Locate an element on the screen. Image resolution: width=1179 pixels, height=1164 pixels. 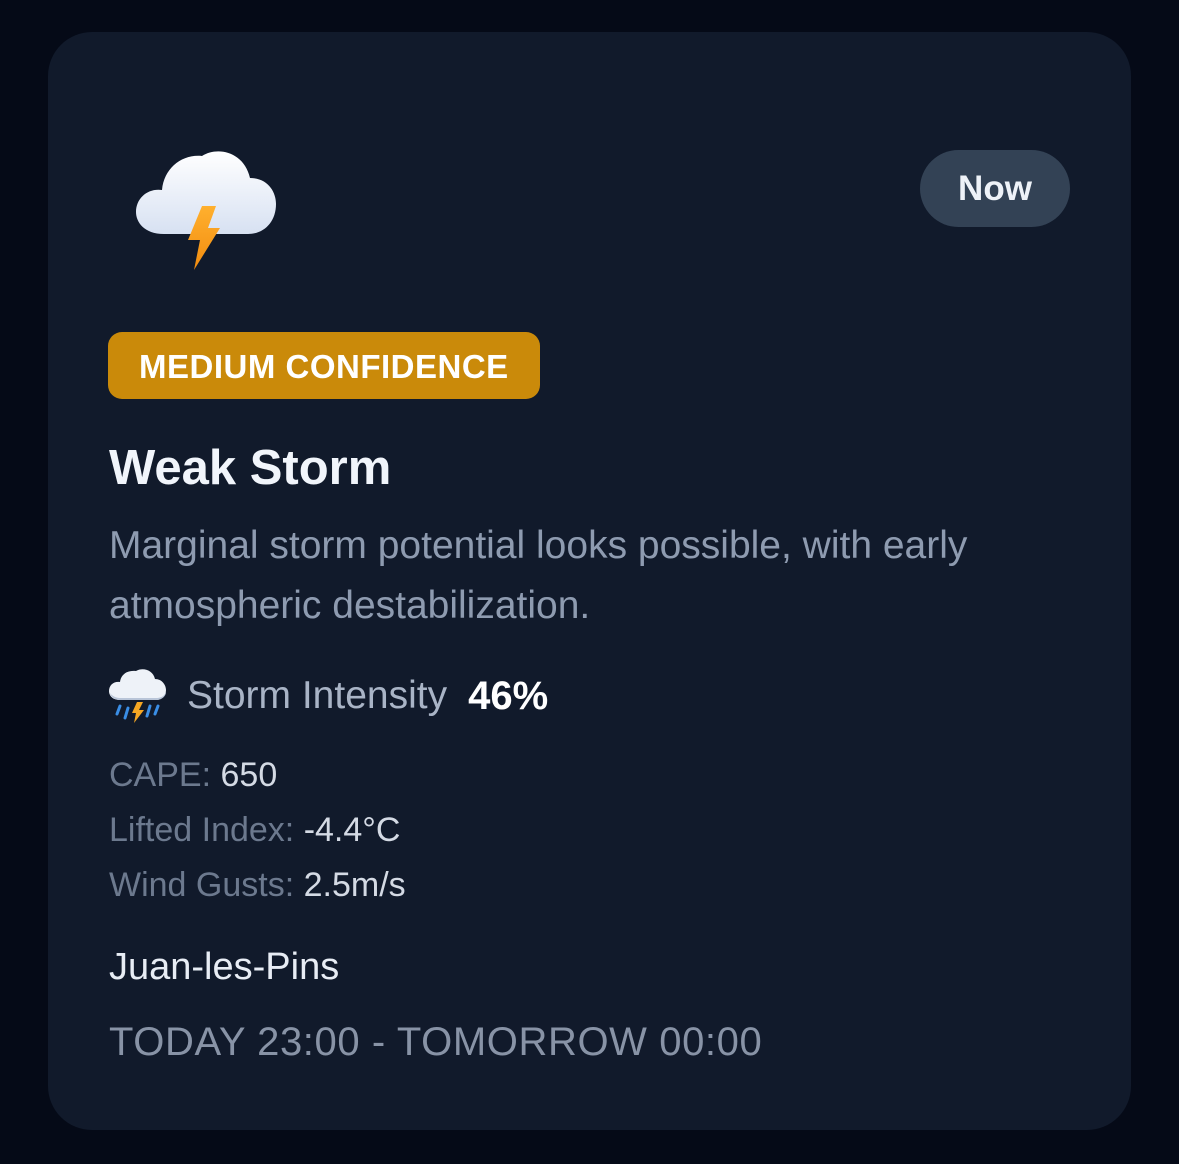
intensity-label: Storm Intensity is located at coordinates (317, 695).